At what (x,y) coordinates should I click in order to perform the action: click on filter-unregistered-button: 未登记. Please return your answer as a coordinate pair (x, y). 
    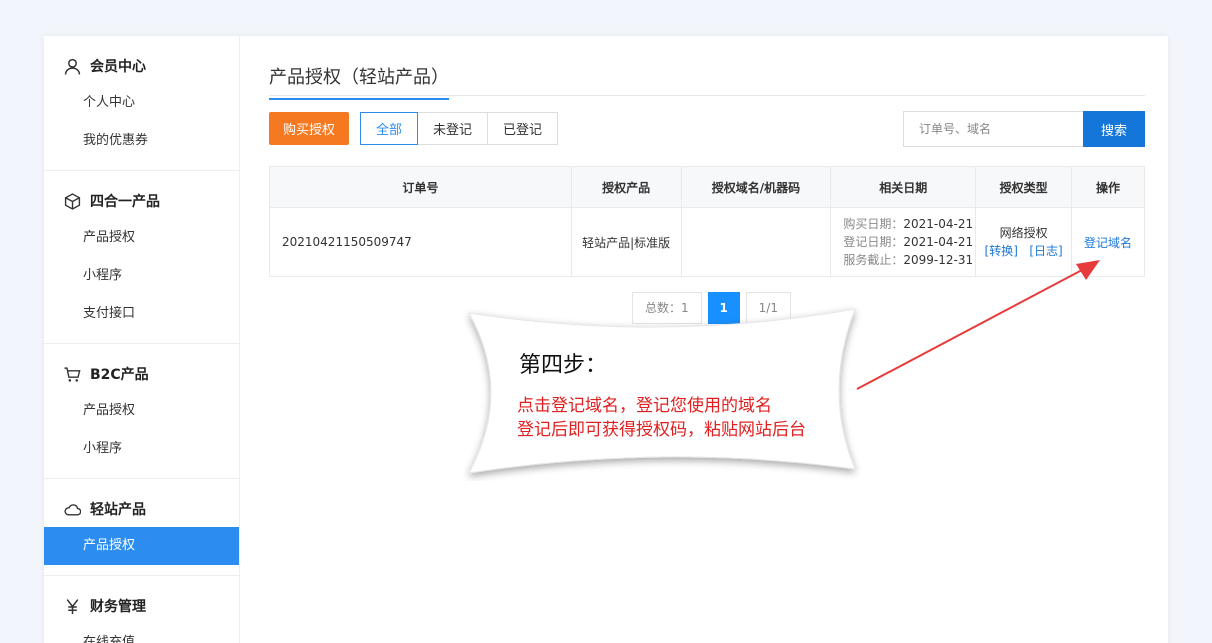
    Looking at the image, I should click on (453, 128).